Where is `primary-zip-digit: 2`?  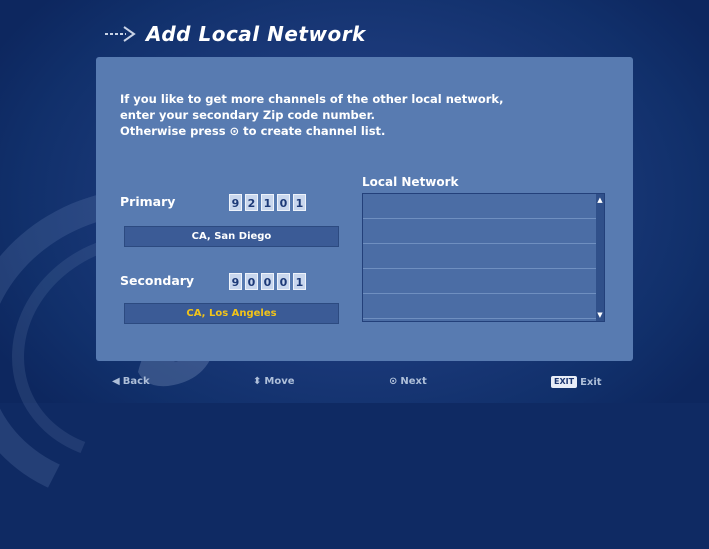 primary-zip-digit: 2 is located at coordinates (251, 202).